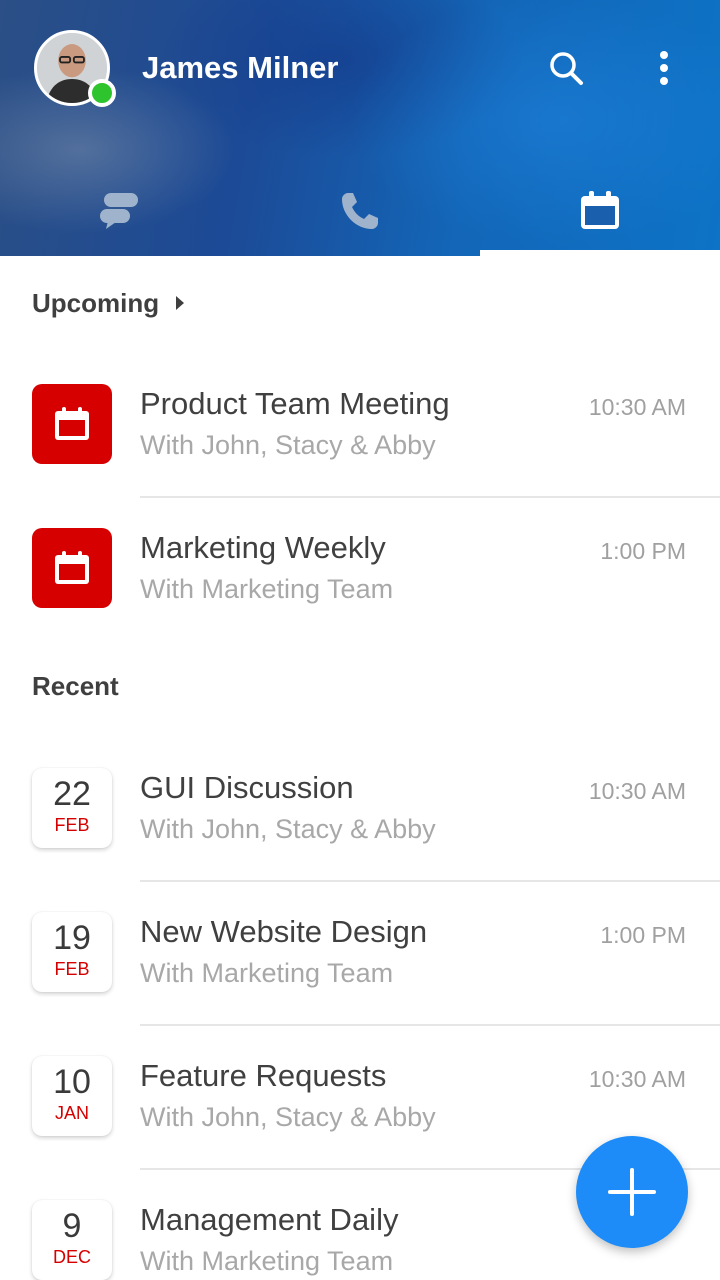  What do you see at coordinates (284, 931) in the screenshot?
I see `event-title: New Website Design` at bounding box center [284, 931].